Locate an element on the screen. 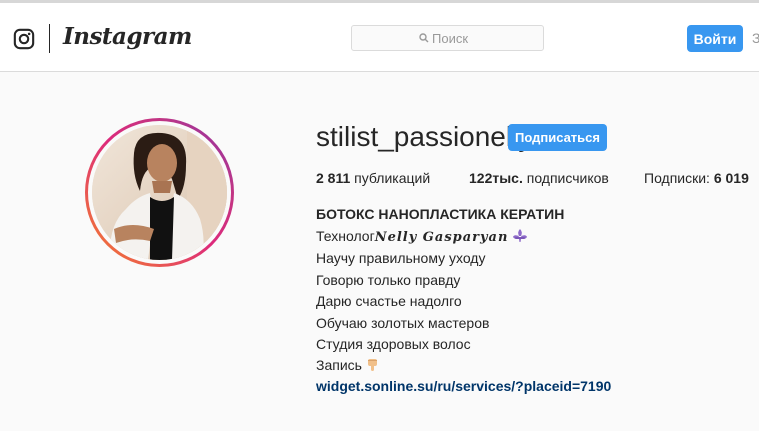 The height and width of the screenshot is (431, 759). fleur-de-lis-icon is located at coordinates (520, 235).